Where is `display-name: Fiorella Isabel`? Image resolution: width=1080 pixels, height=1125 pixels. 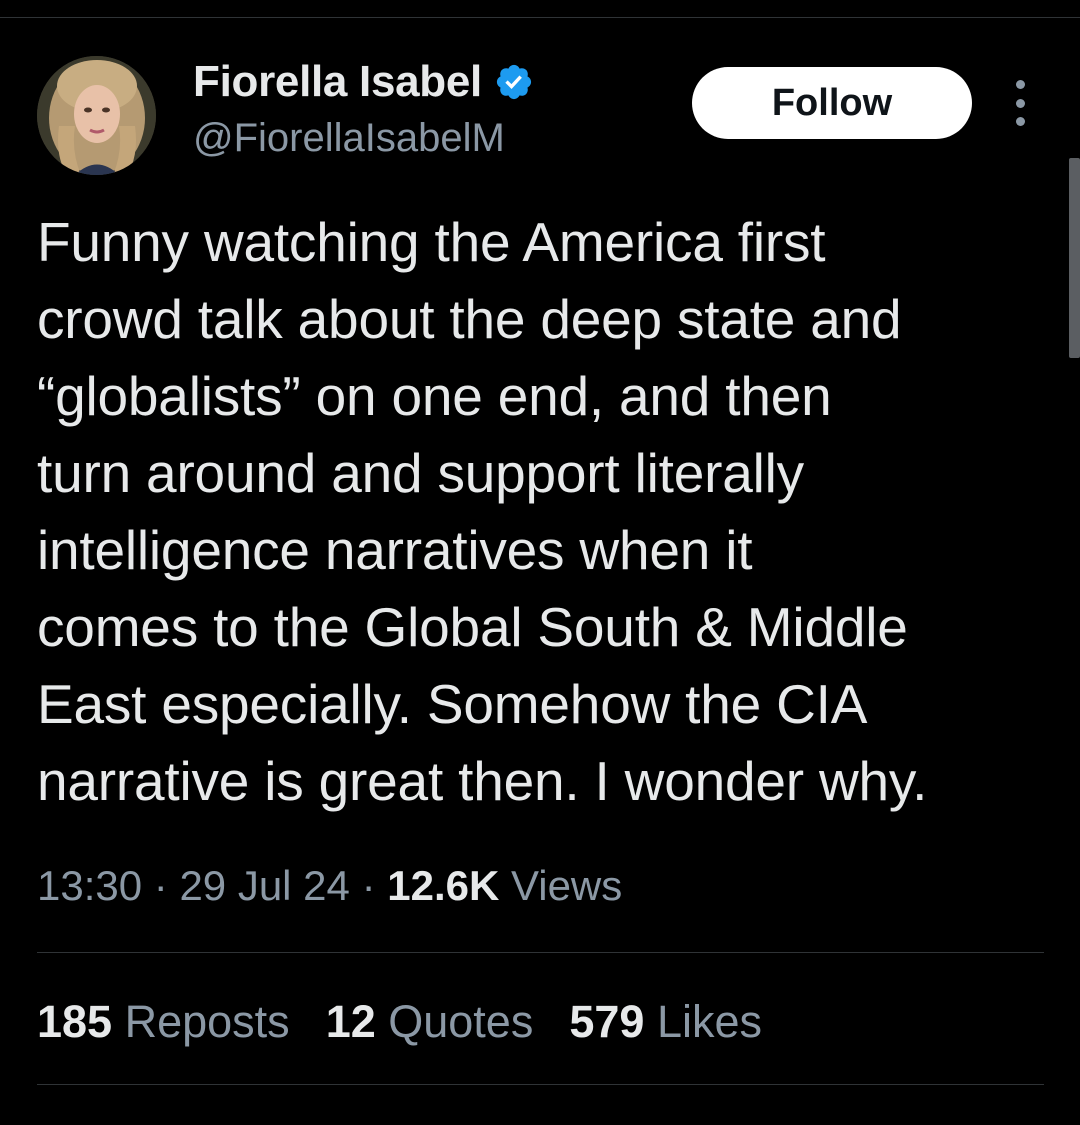 display-name: Fiorella Isabel is located at coordinates (337, 82).